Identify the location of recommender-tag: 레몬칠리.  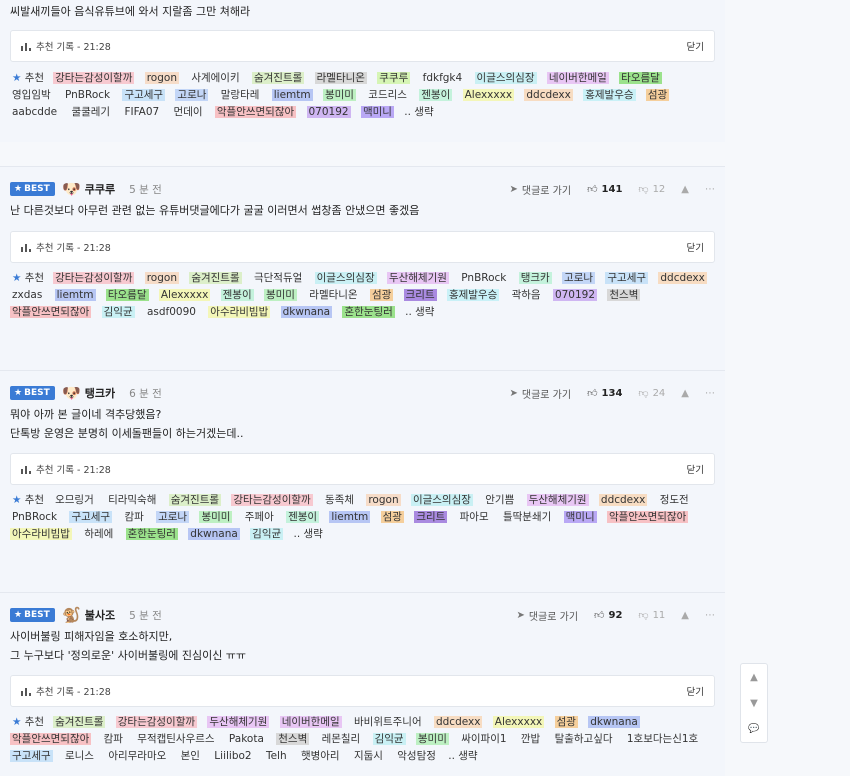
(341, 739).